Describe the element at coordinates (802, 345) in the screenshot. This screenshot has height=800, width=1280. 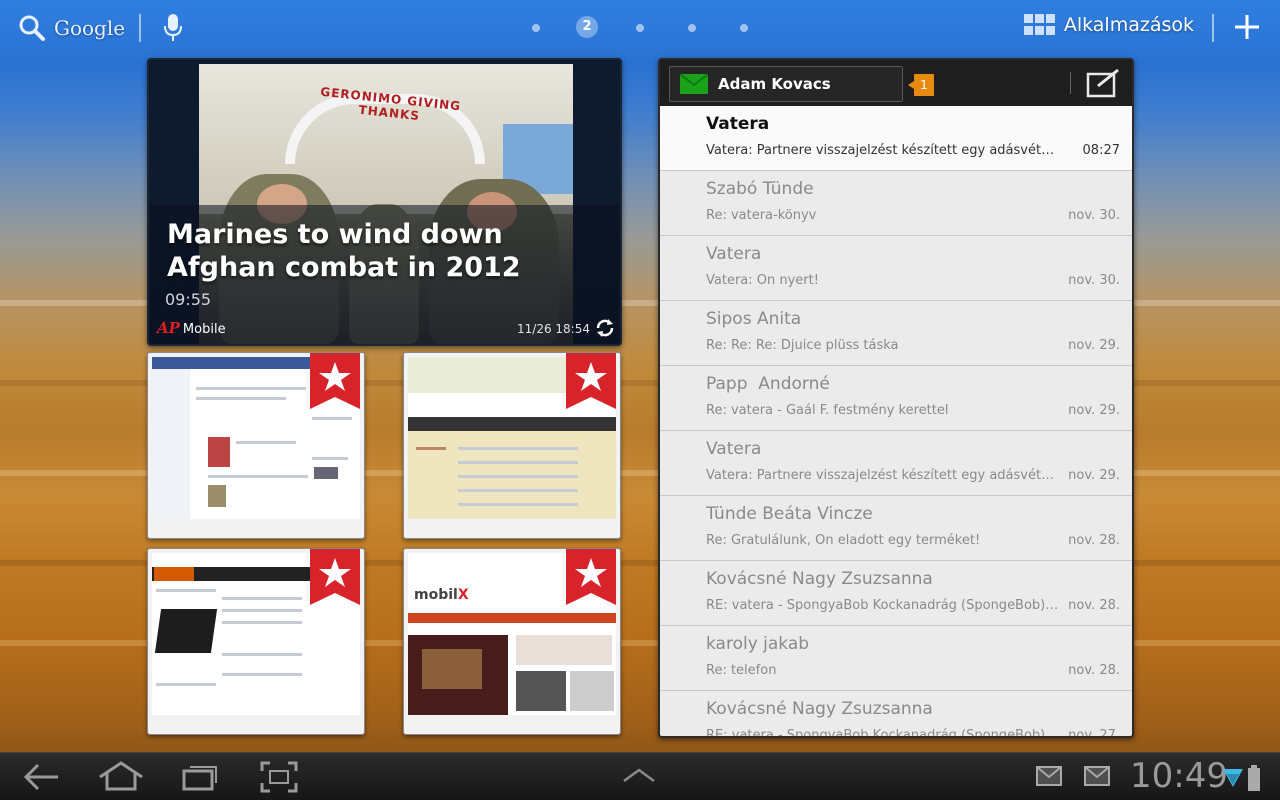
I see `message-subject: Re: Re: Re: Djuice plüss táska` at that location.